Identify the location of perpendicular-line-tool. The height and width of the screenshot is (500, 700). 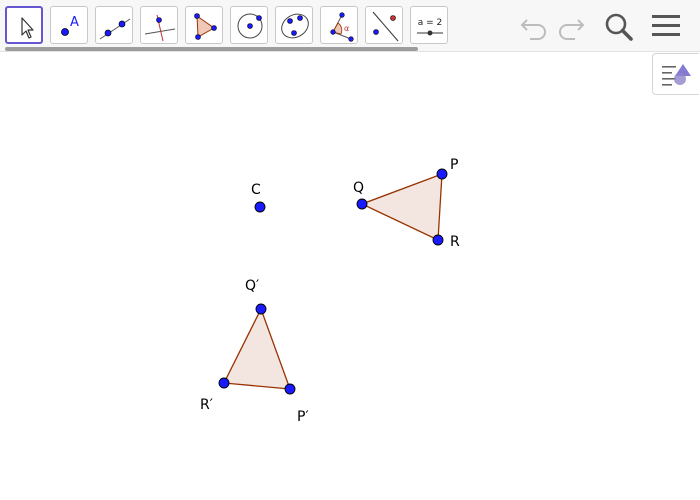
(159, 25).